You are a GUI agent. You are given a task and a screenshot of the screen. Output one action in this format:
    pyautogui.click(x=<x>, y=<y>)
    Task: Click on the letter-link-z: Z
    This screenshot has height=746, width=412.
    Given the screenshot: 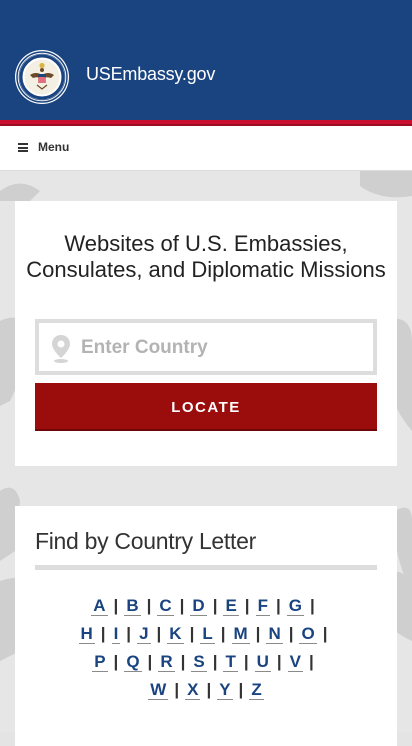 What is the action you would take?
    pyautogui.click(x=256, y=690)
    